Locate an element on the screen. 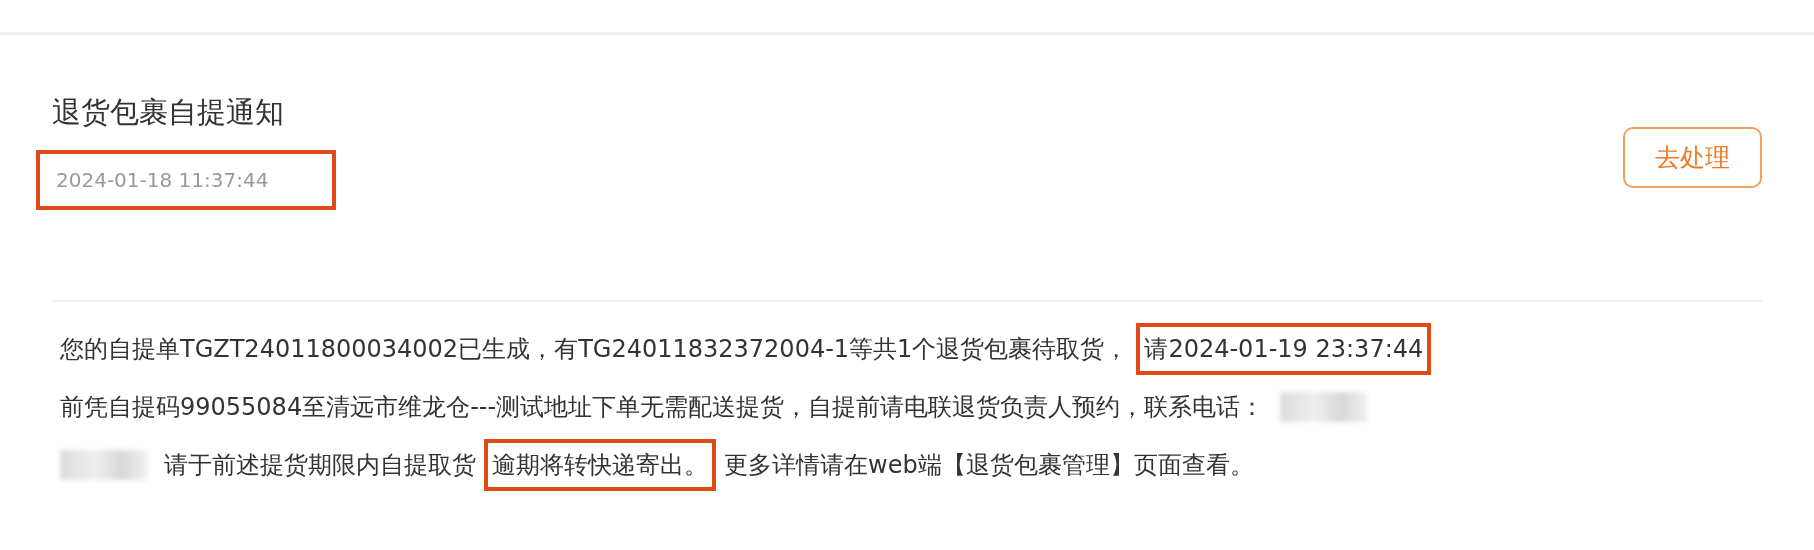  process-button: 去处理 is located at coordinates (1692, 157).